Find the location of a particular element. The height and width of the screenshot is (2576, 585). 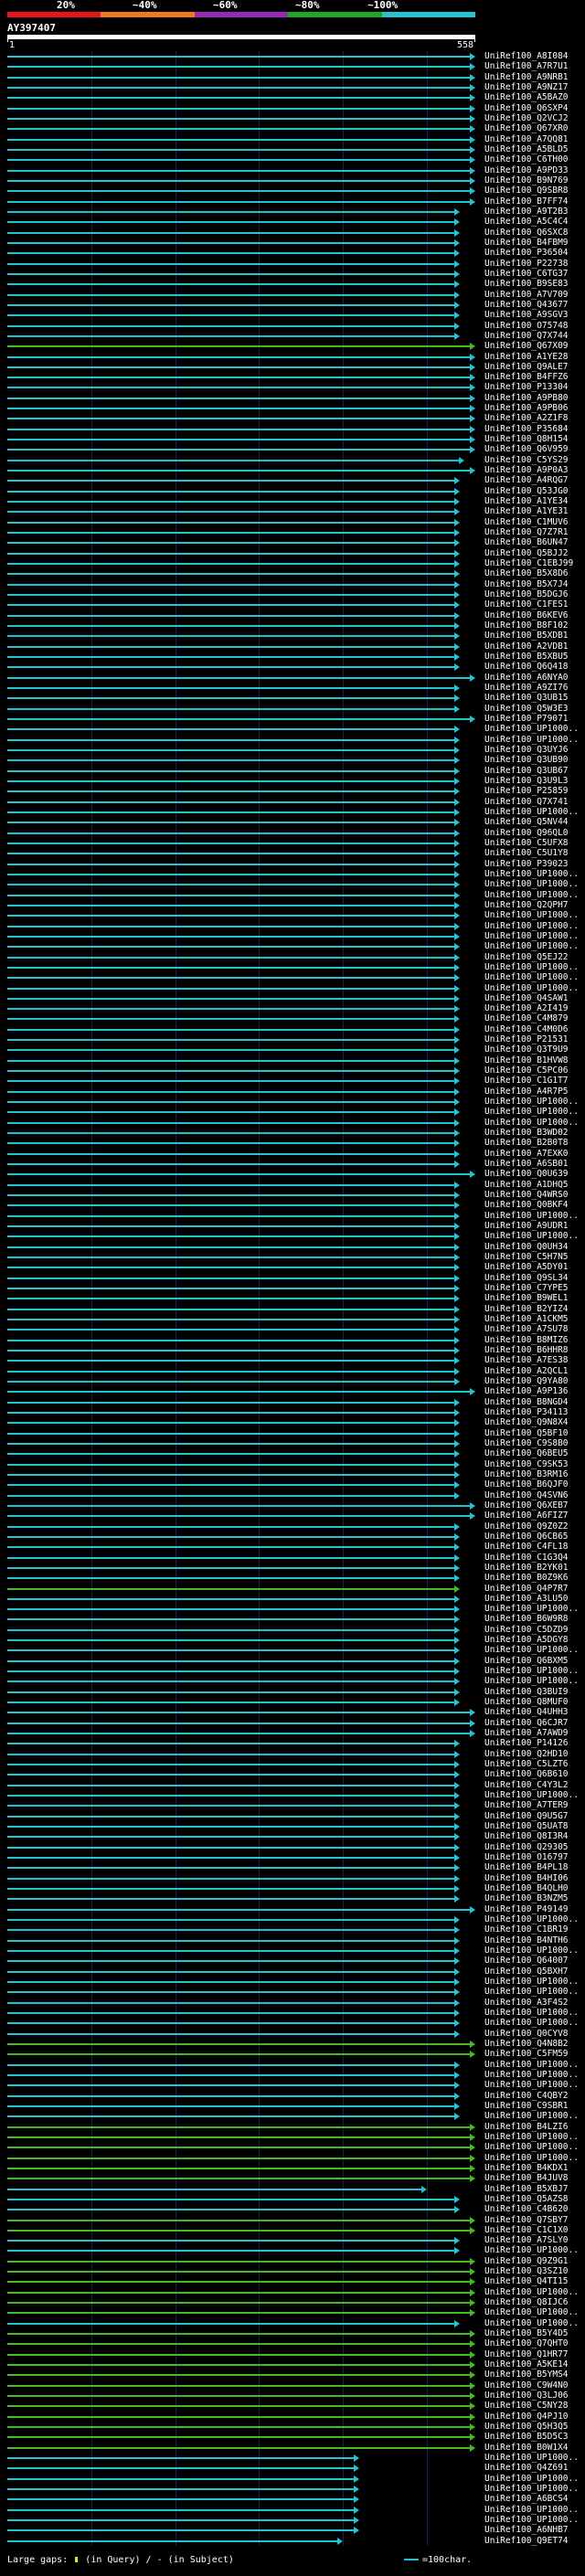

hit-label: UniRef100_Q4TI15 is located at coordinates (527, 2281).